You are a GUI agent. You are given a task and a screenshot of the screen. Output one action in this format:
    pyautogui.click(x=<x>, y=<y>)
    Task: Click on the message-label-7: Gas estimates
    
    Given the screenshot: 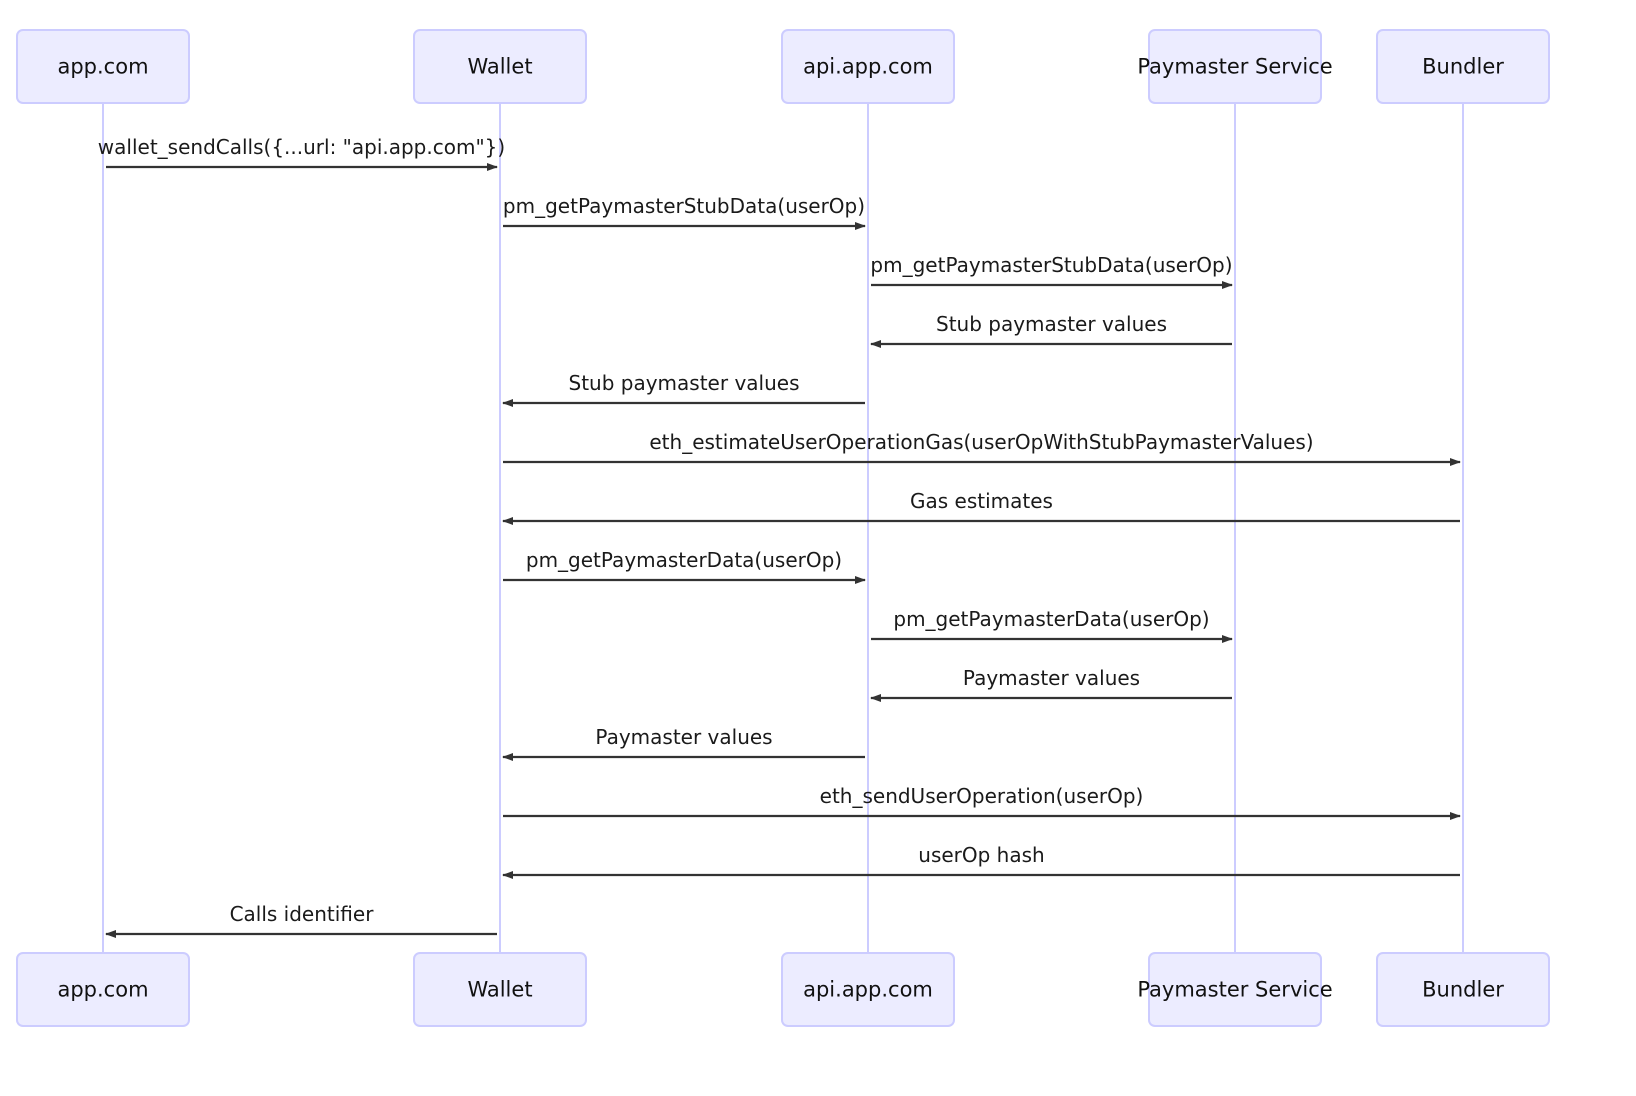 What is the action you would take?
    pyautogui.click(x=981, y=501)
    